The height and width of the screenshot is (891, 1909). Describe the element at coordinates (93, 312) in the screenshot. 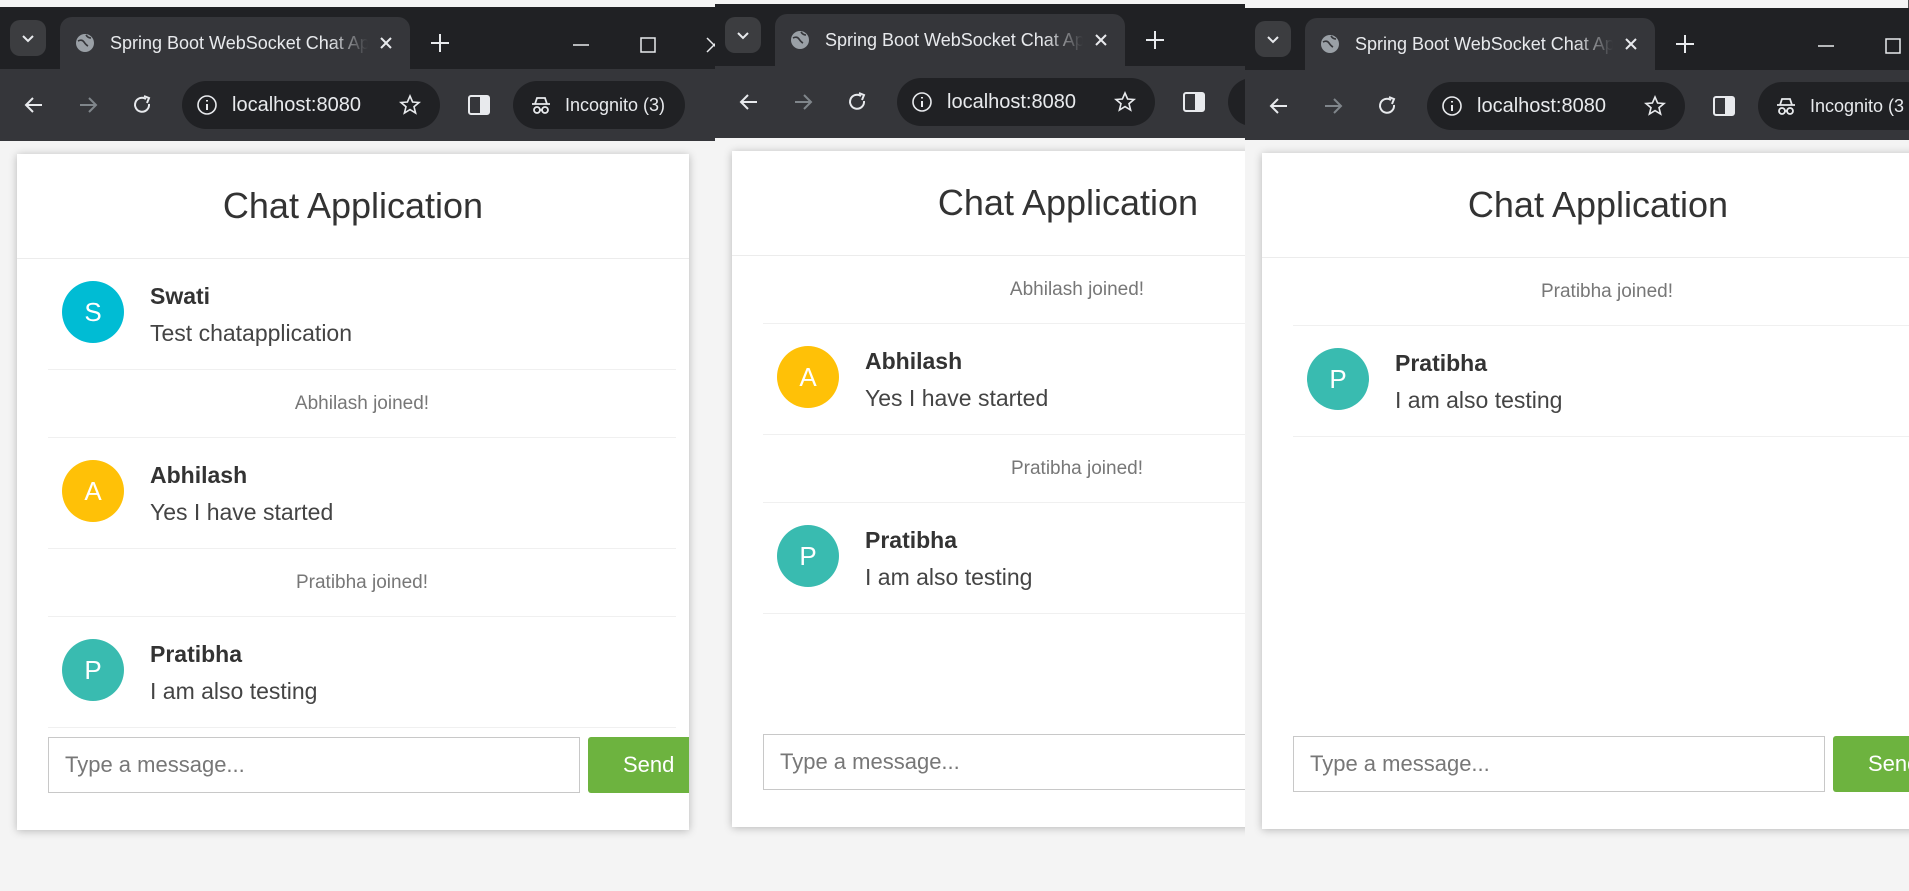

I see `avatar: S` at that location.